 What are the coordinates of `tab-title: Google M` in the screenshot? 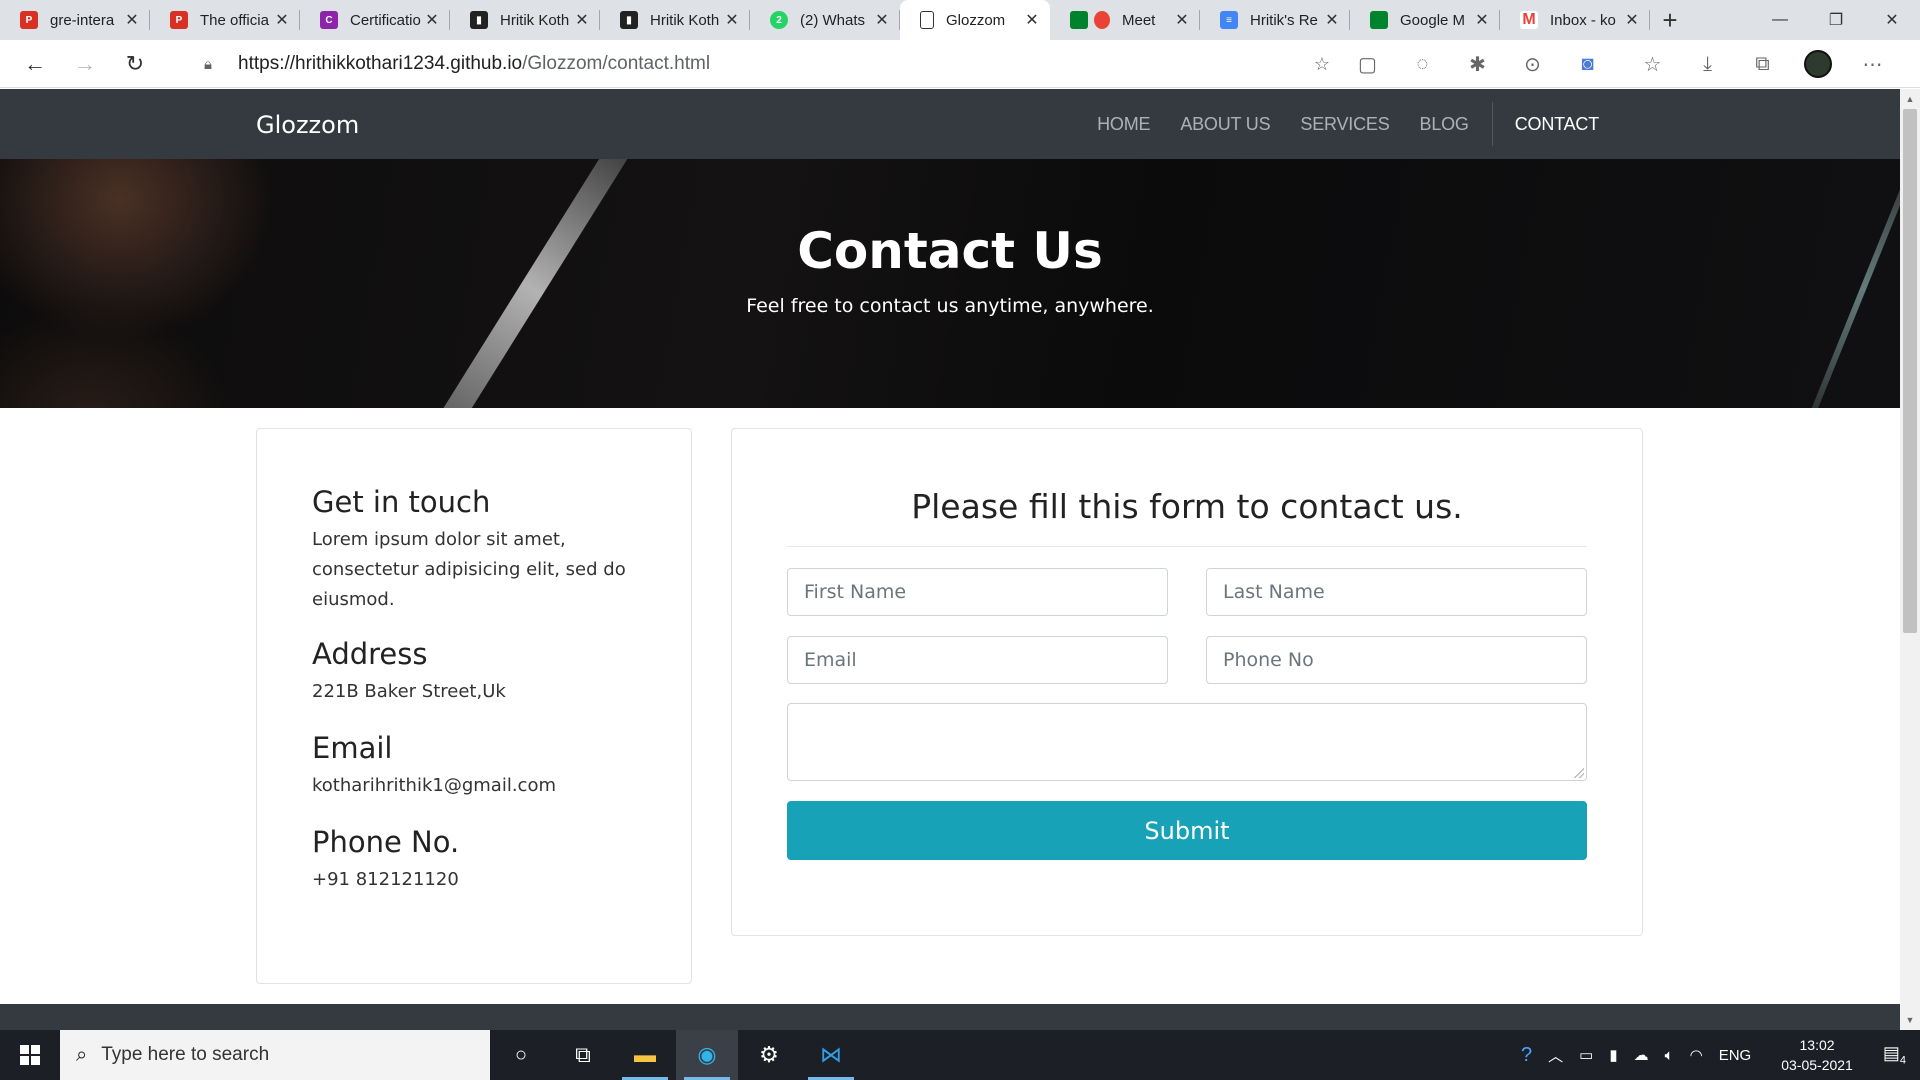 It's located at (1433, 20).